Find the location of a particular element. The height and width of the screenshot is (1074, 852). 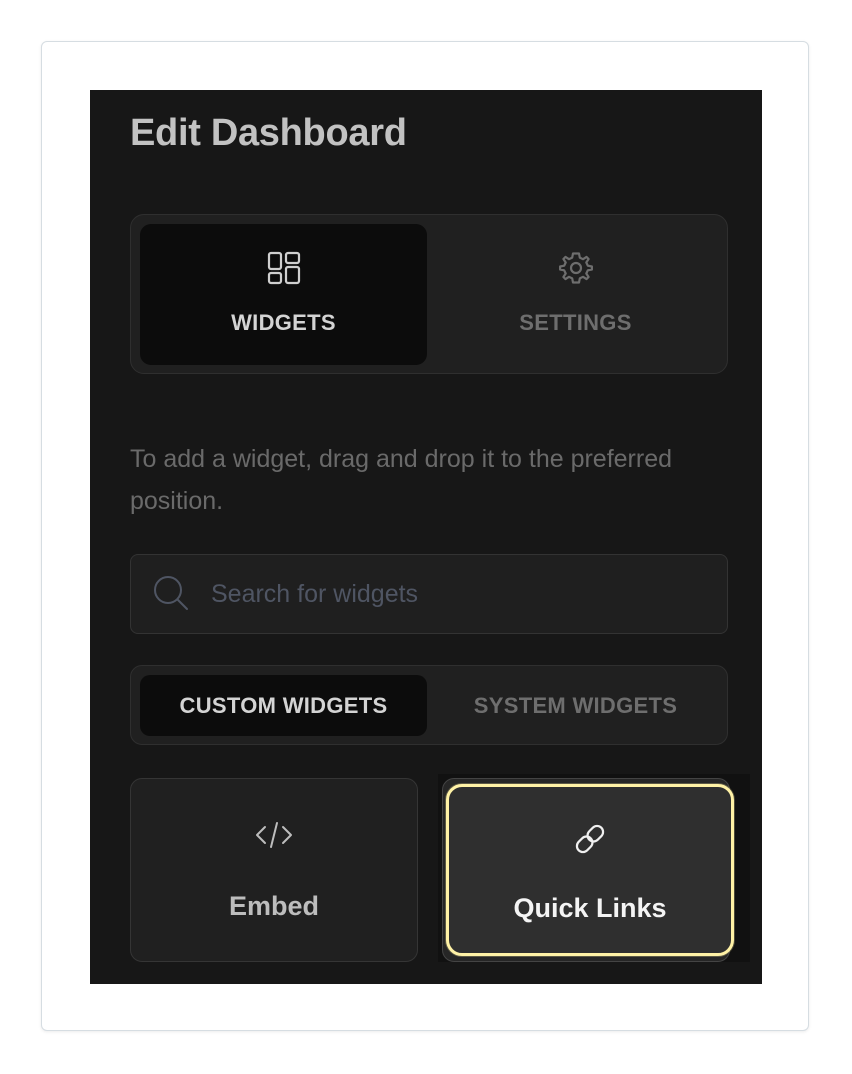

widget-category-tabs: CUSTOM WIDGETS SYSTEM WIDGETS is located at coordinates (429, 705).